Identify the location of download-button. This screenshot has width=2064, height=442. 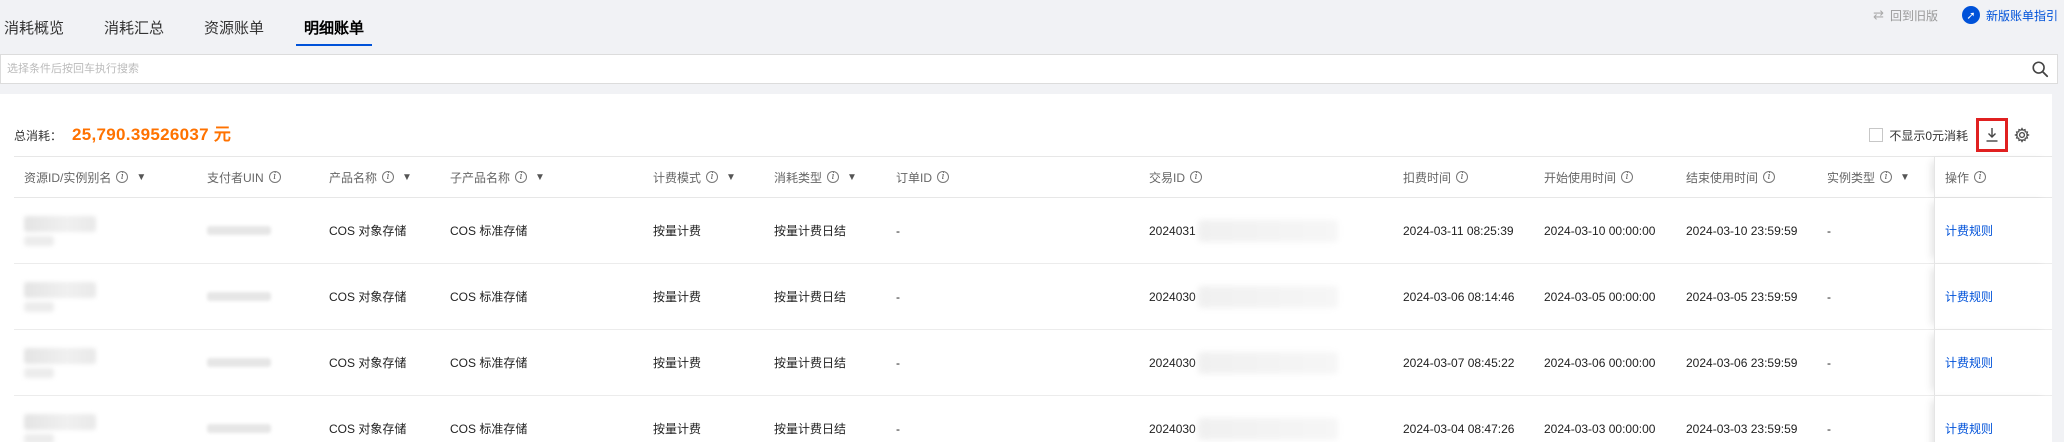
(1992, 135).